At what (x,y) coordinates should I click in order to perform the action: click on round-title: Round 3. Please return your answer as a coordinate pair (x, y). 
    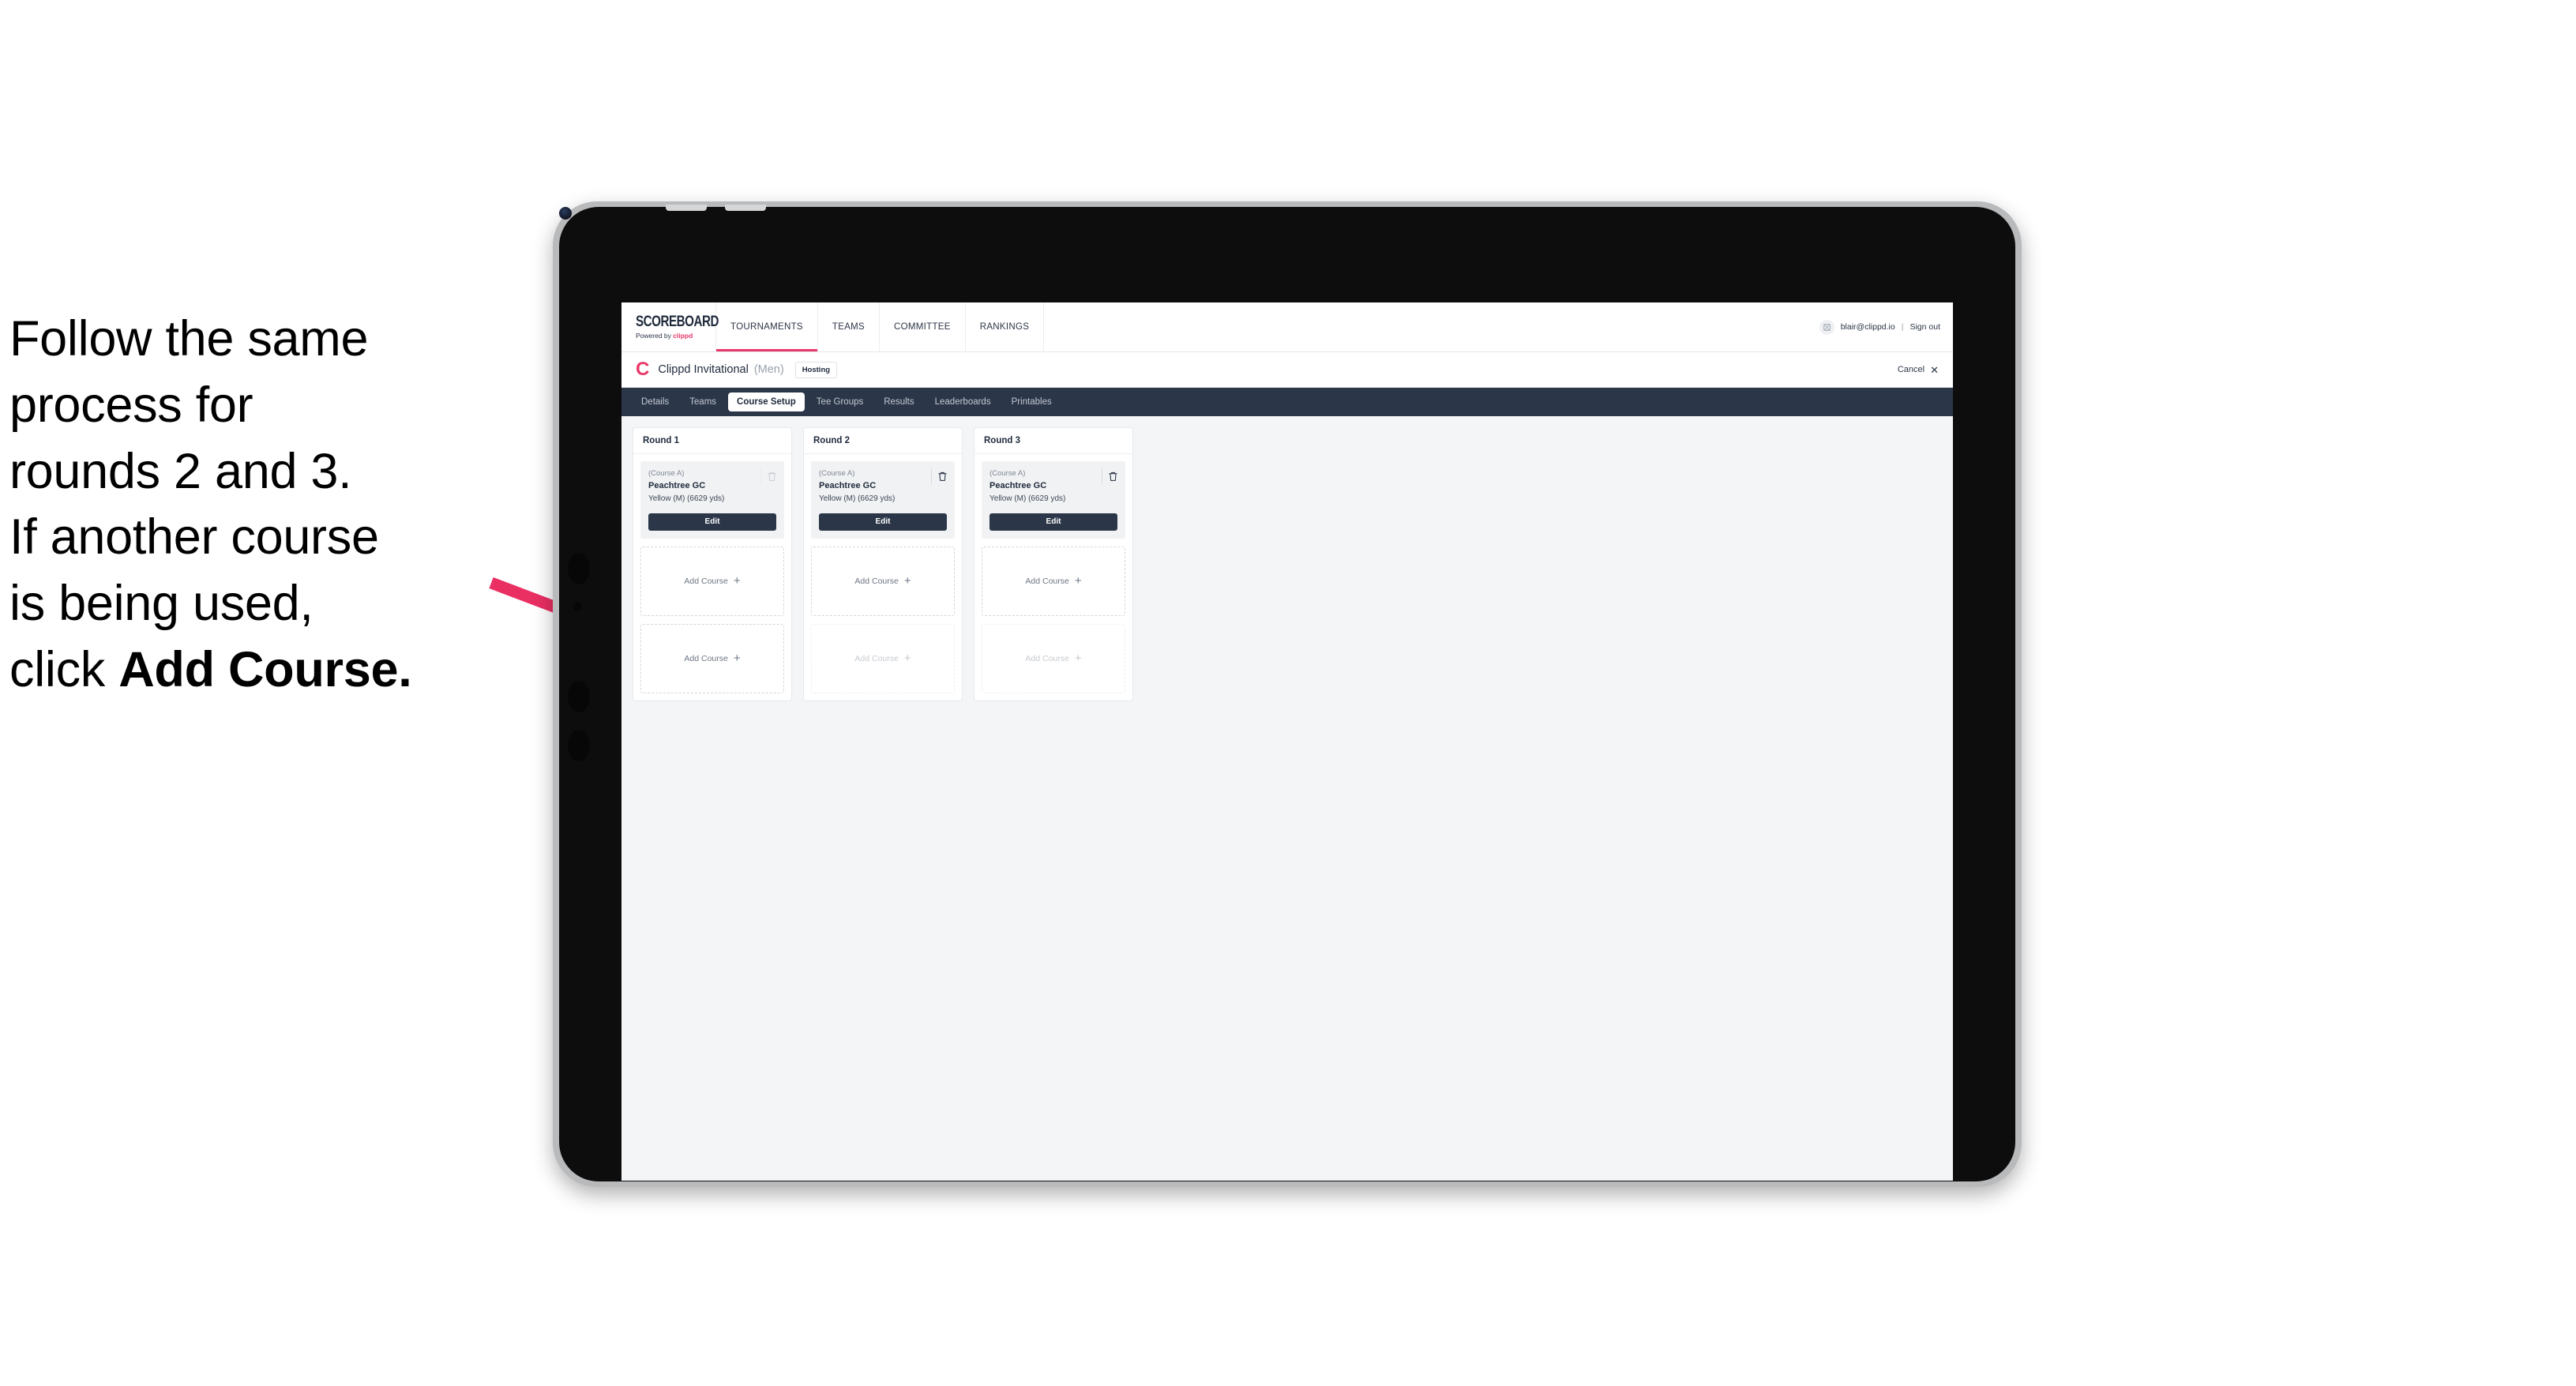
    Looking at the image, I should click on (1053, 441).